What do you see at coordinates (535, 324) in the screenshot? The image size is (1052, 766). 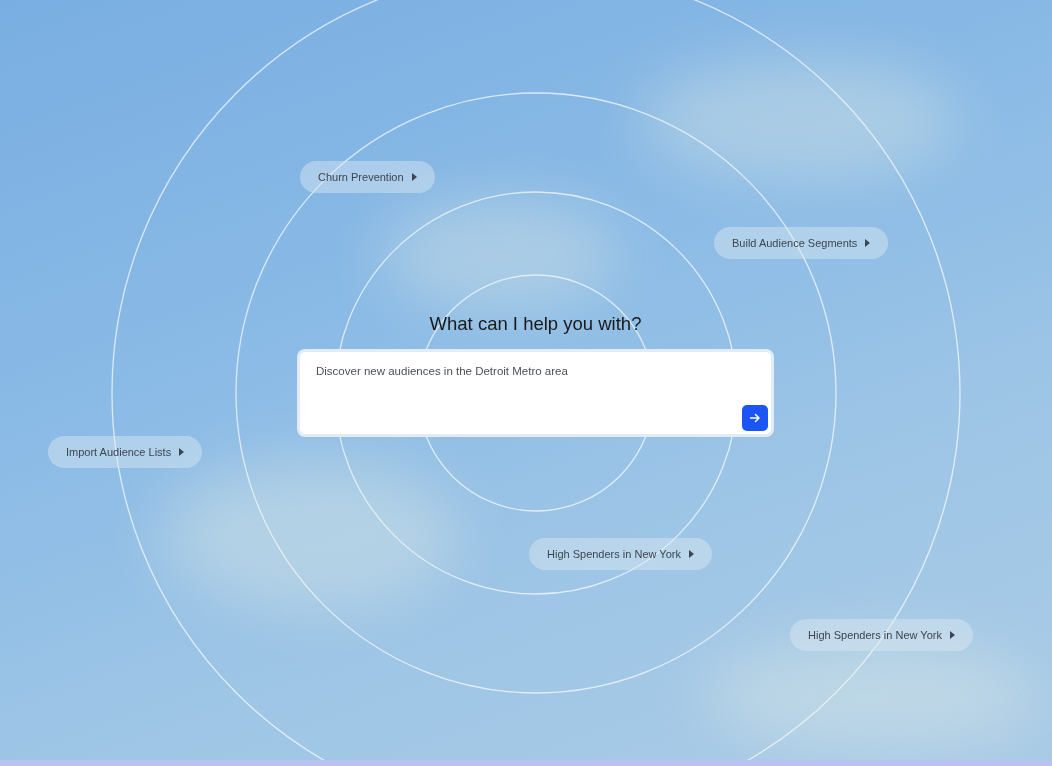 I see `prompt-heading: What can I help you with?` at bounding box center [535, 324].